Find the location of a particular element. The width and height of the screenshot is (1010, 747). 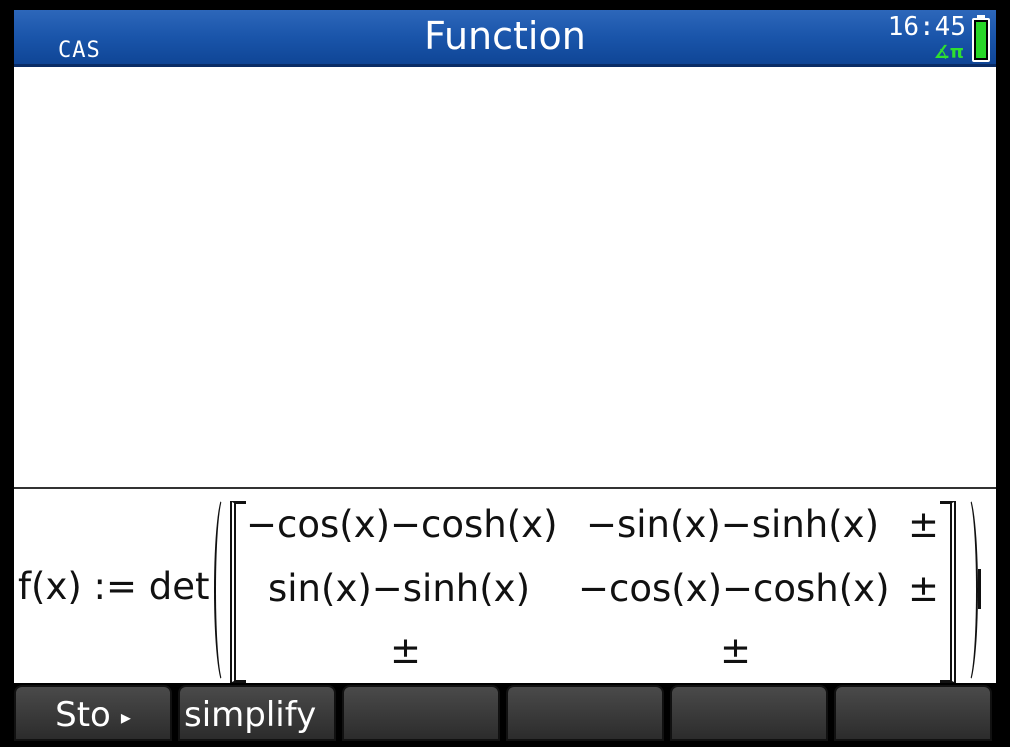

matrix-right-bracket is located at coordinates (948, 592).